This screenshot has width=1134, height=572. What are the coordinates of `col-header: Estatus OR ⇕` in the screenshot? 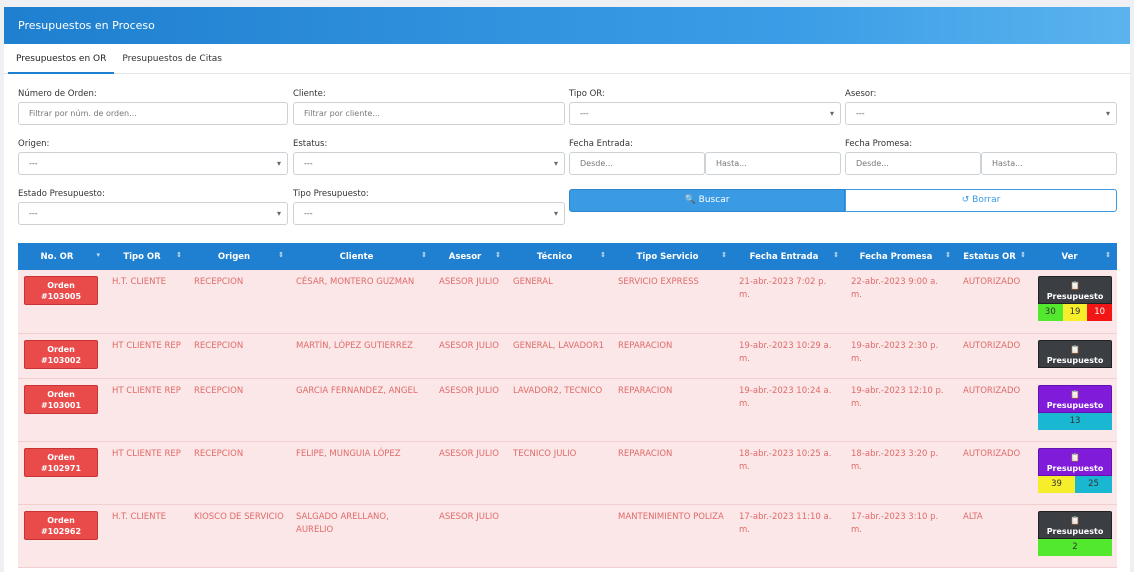 It's located at (994, 256).